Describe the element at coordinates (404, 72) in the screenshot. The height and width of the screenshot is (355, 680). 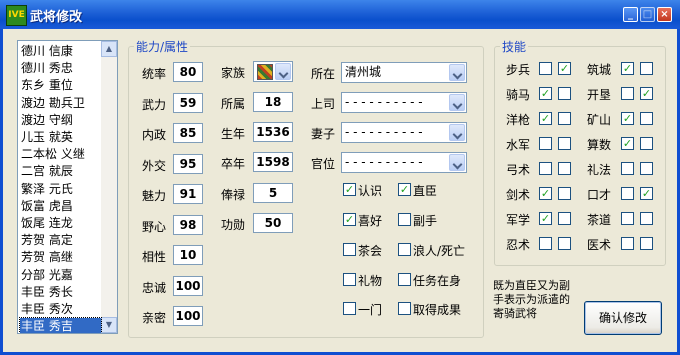
I see `location-select: 清州城` at that location.